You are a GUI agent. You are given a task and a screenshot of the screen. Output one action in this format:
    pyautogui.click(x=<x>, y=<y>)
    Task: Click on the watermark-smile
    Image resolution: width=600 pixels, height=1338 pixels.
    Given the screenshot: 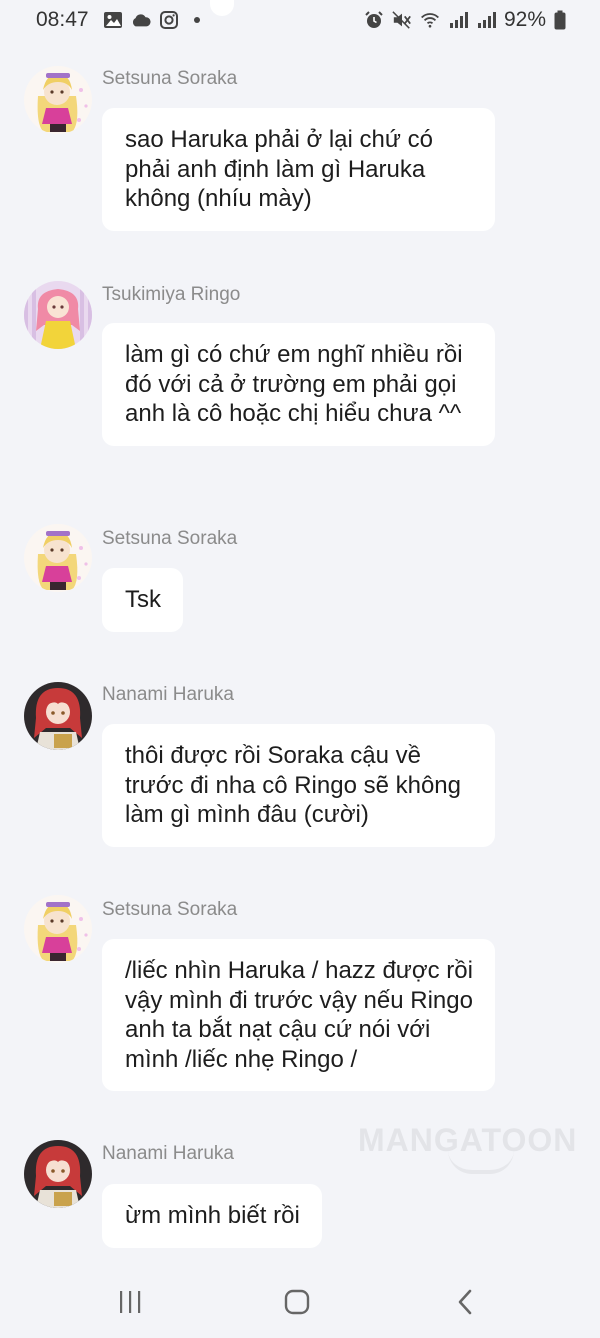 What is the action you would take?
    pyautogui.click(x=481, y=1162)
    